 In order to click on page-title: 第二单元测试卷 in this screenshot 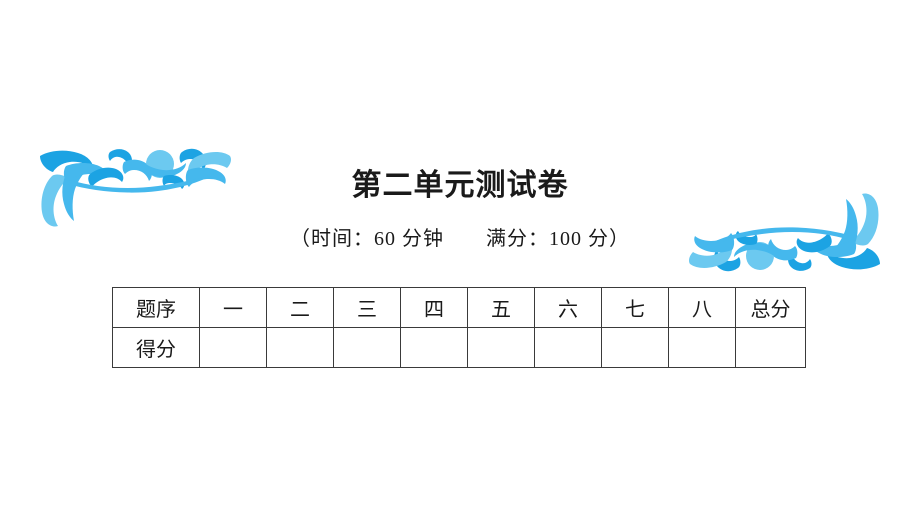, I will do `click(460, 185)`.